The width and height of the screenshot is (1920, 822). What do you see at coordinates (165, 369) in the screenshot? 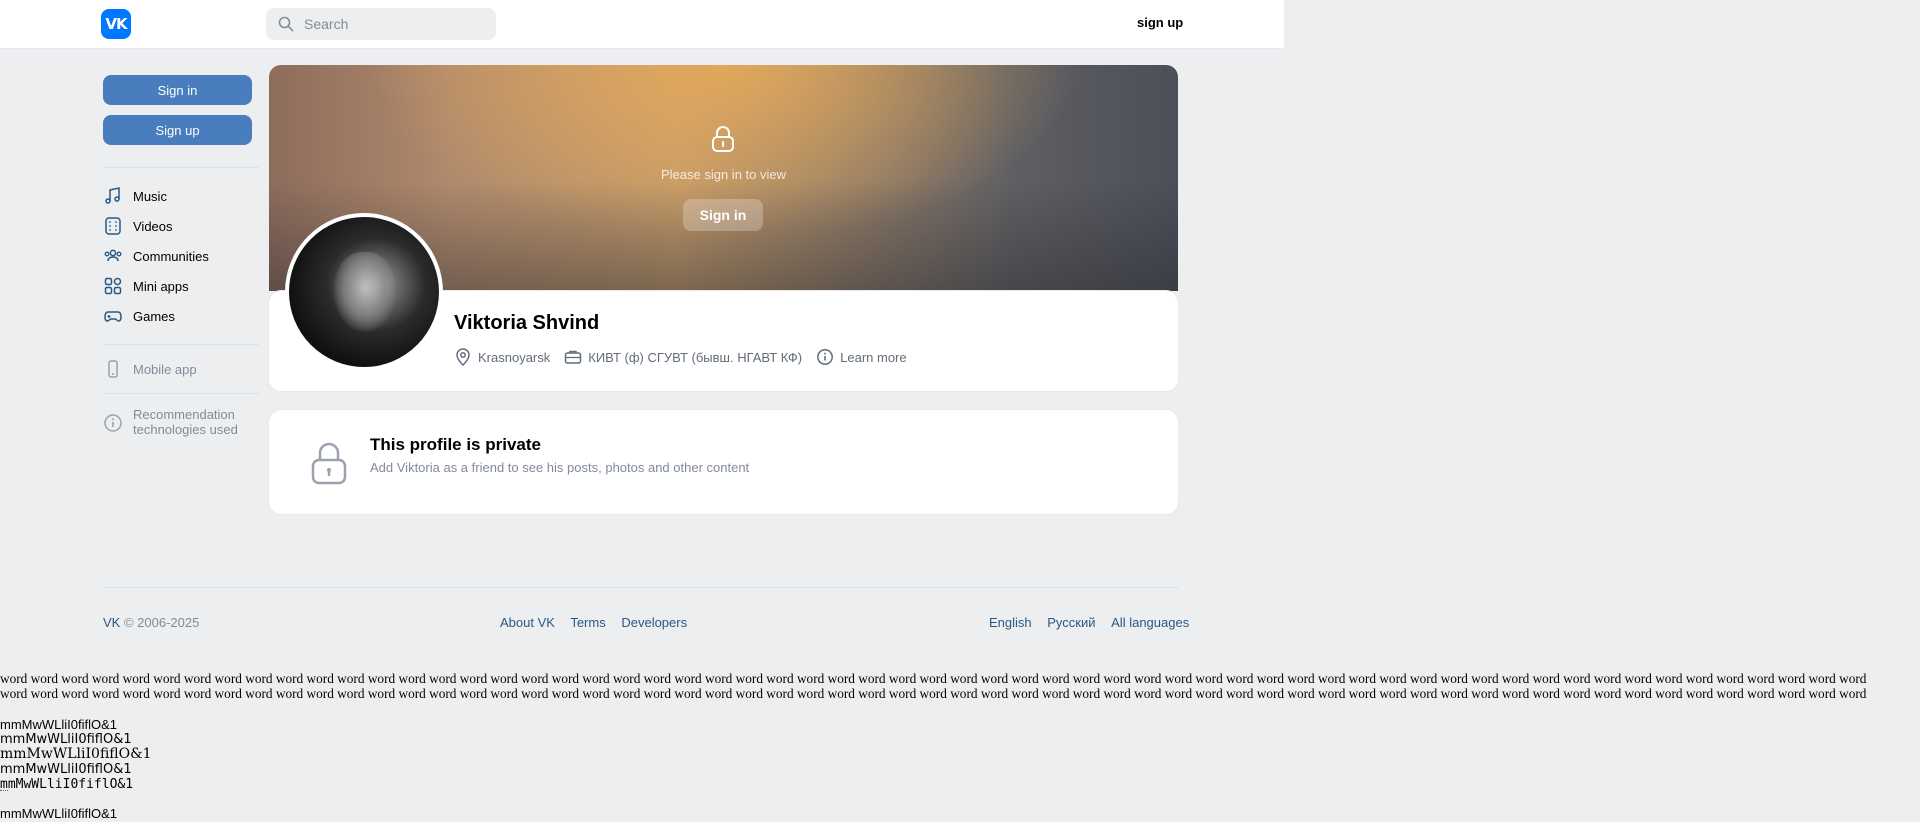
I see `sidebar-item-label: Mobile app` at bounding box center [165, 369].